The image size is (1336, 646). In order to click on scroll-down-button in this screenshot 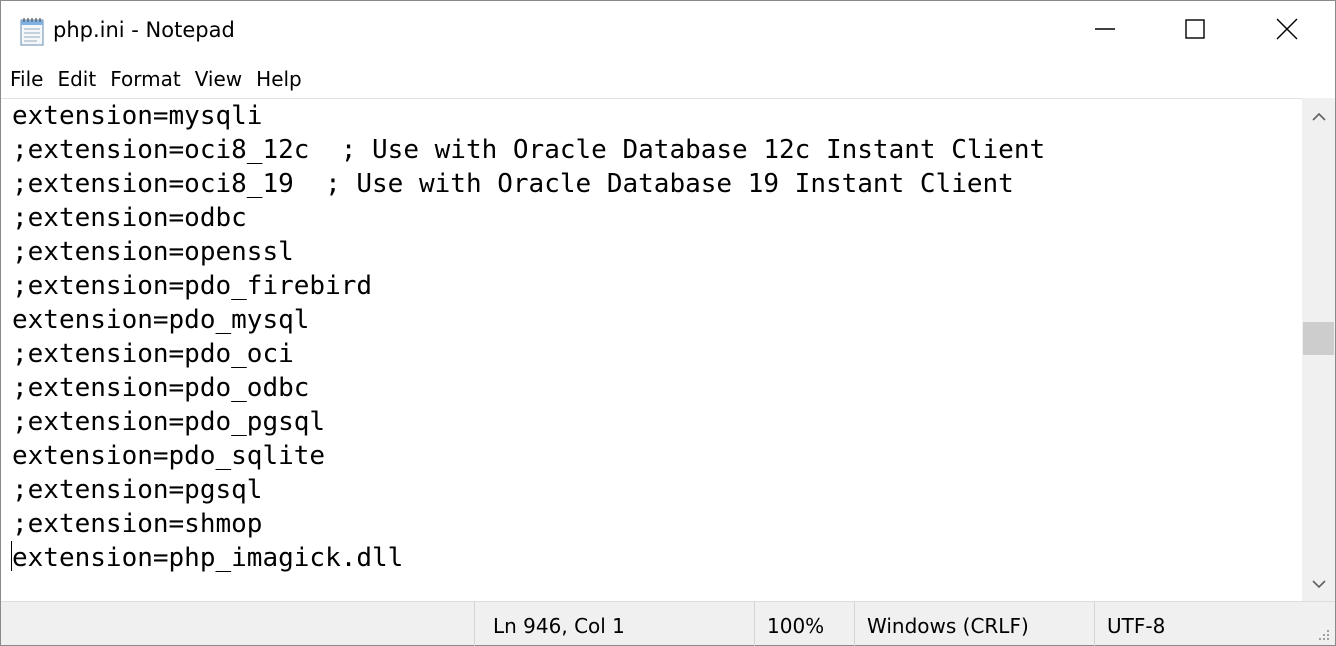, I will do `click(1318, 583)`.